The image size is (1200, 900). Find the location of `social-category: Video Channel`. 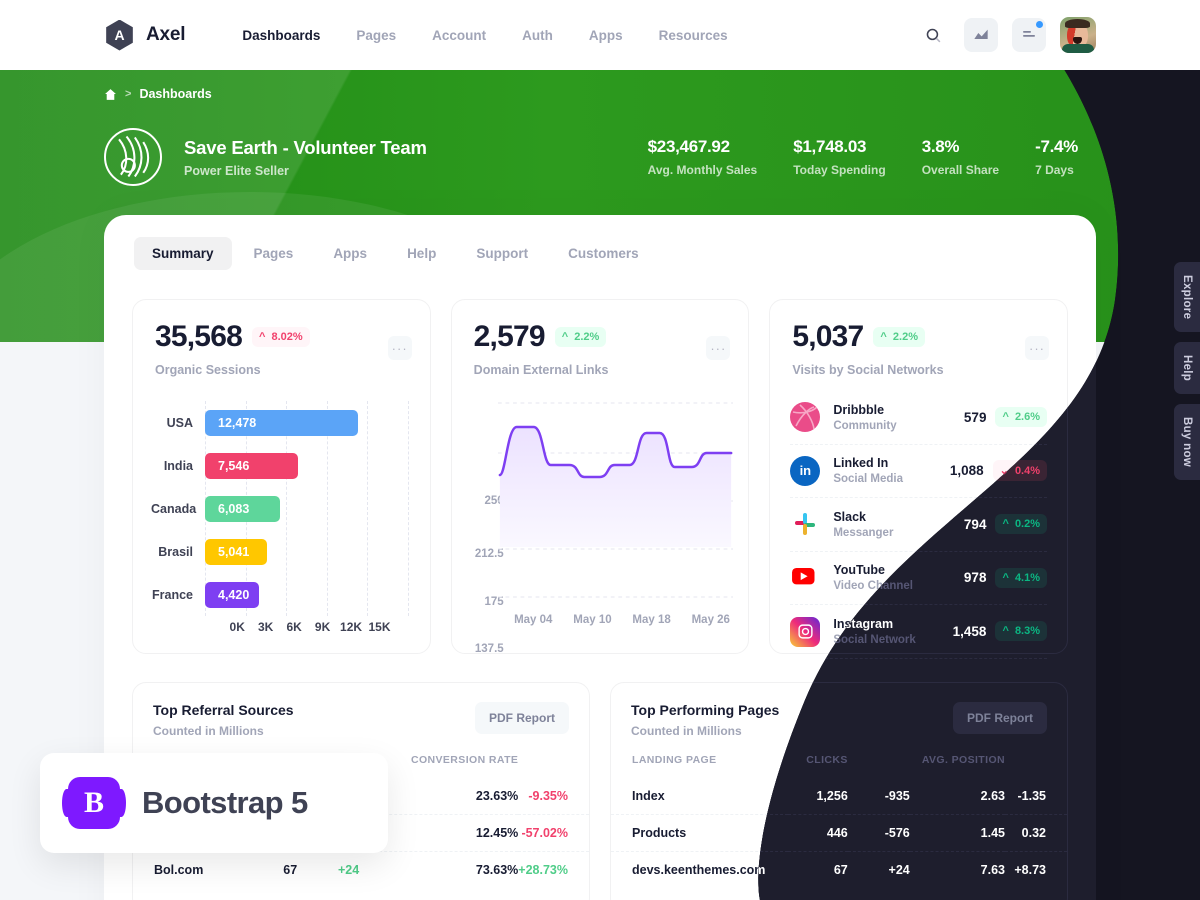

social-category: Video Channel is located at coordinates (873, 586).